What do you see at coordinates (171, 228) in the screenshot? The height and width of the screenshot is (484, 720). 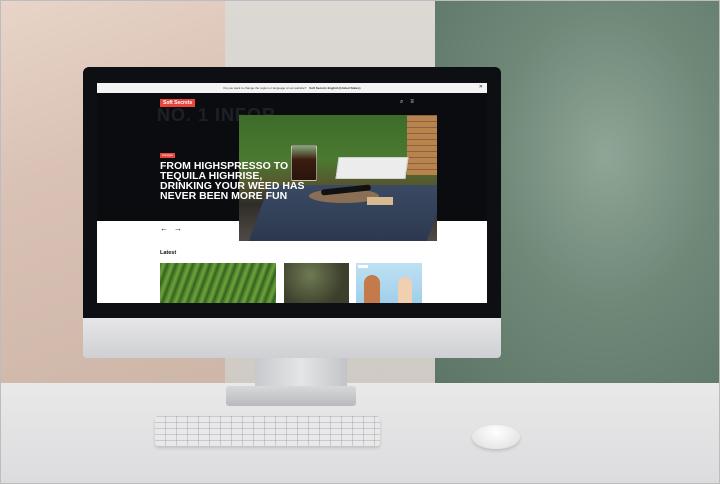 I see `carousel-controls: ← →` at bounding box center [171, 228].